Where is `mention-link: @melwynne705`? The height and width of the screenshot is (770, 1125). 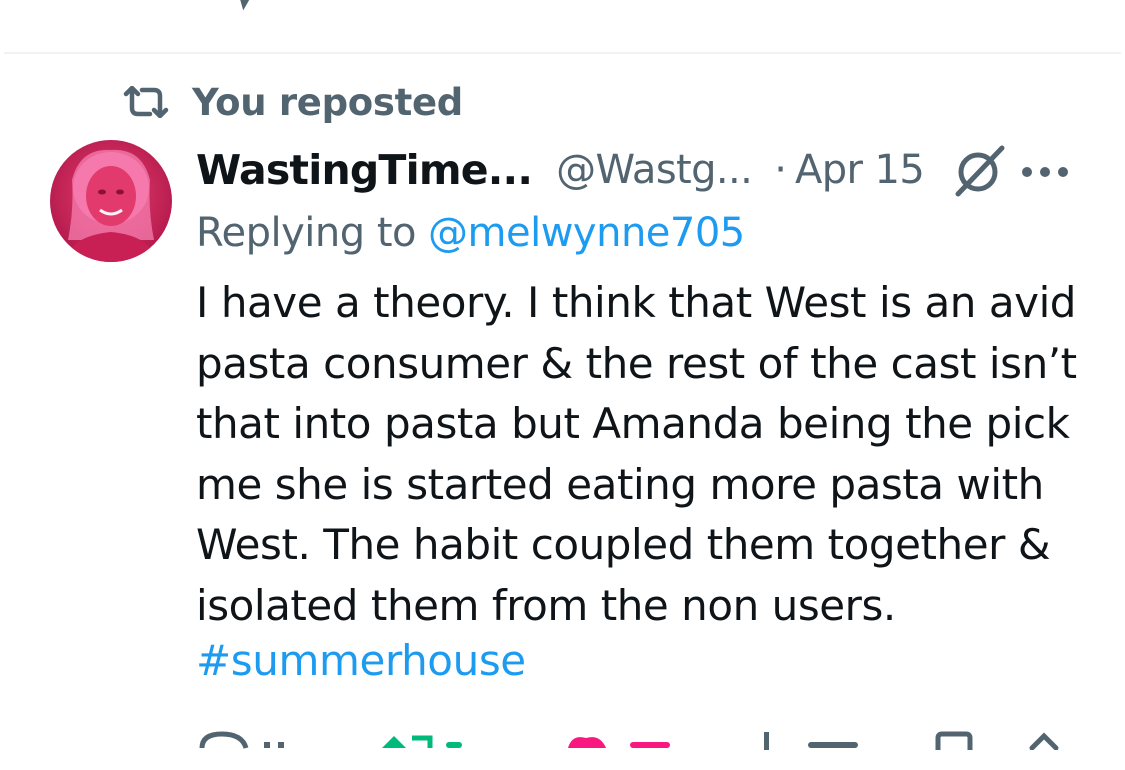
mention-link: @melwynne705 is located at coordinates (586, 233).